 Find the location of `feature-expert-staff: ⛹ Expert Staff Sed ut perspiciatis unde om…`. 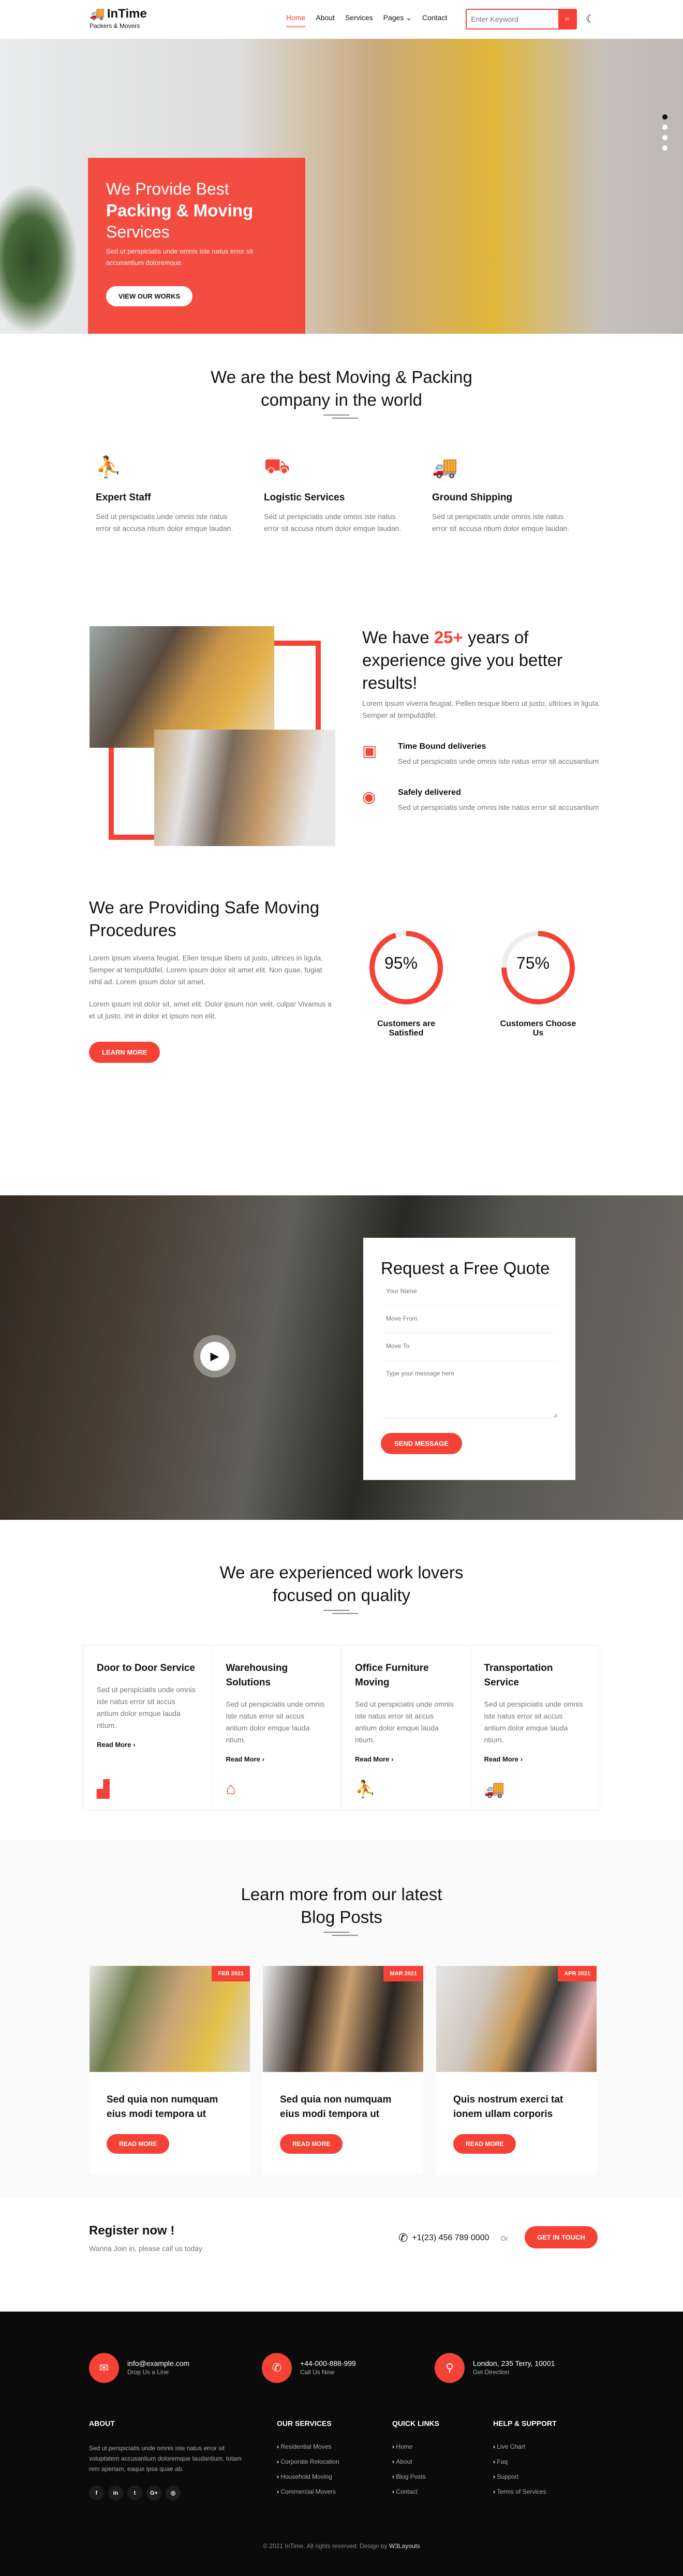

feature-expert-staff: ⛹ Expert Staff Sed ut perspiciatis unde om… is located at coordinates (180, 495).